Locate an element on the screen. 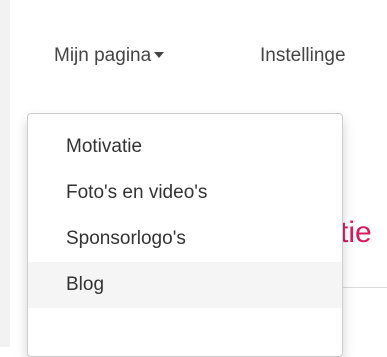 The width and height of the screenshot is (387, 357). dropdown-item-photos-videos: Foto's en video's is located at coordinates (185, 193).